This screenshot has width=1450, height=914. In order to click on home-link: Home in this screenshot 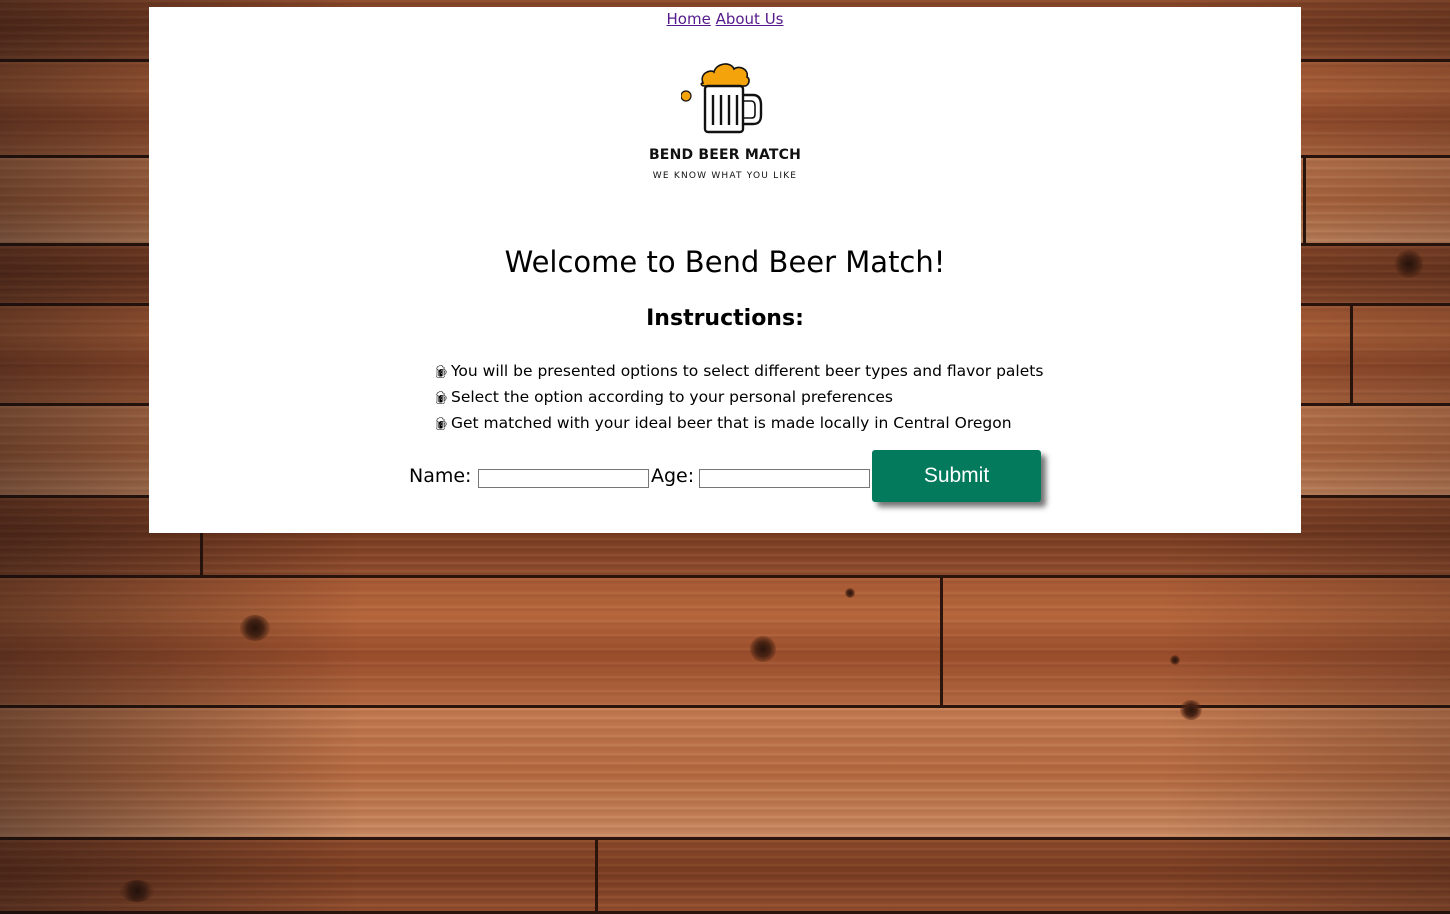, I will do `click(689, 19)`.